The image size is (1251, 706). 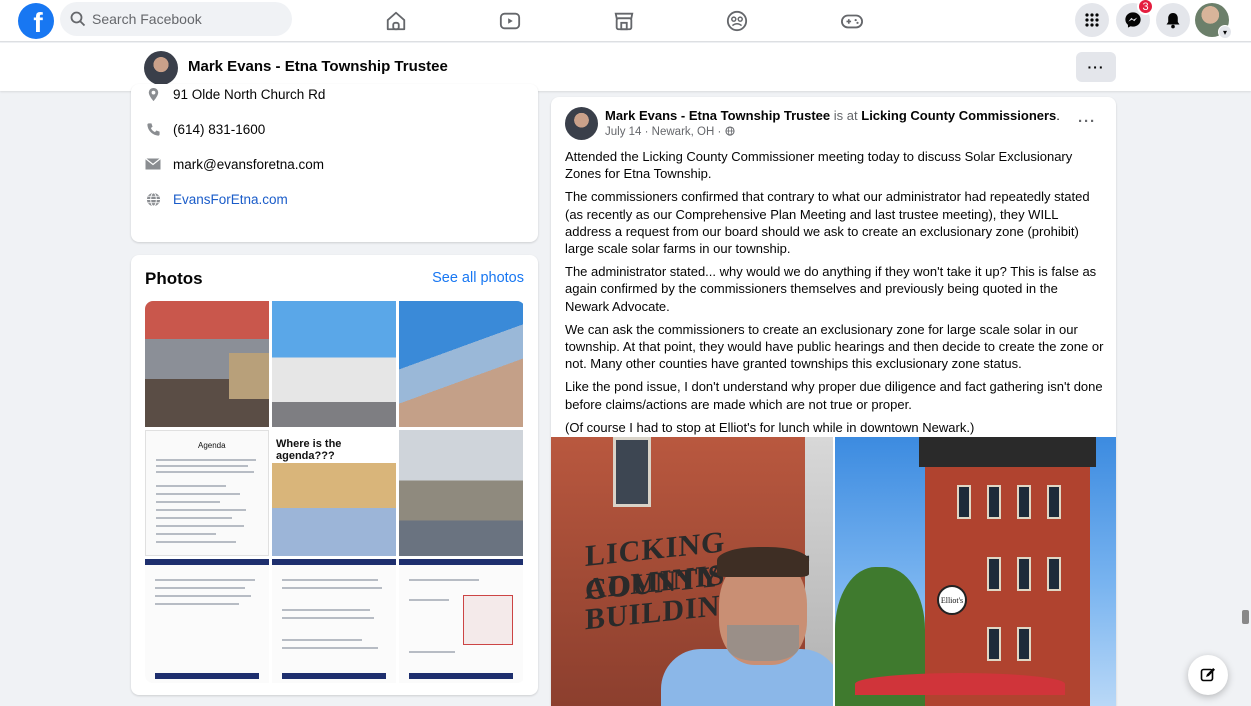 What do you see at coordinates (737, 21) in the screenshot?
I see `groups-icon` at bounding box center [737, 21].